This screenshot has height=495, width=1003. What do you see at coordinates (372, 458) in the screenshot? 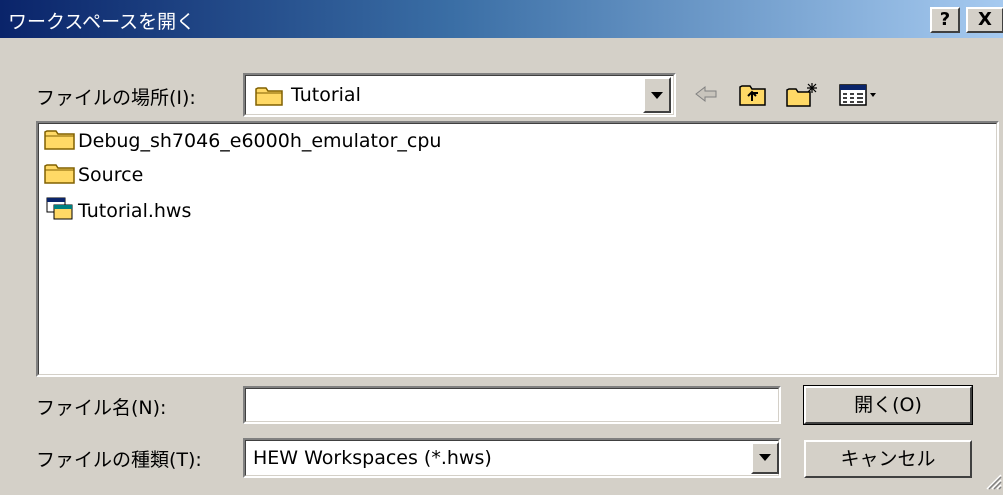
I see `file-type-value: HEW Workspaces (*.hws)` at bounding box center [372, 458].